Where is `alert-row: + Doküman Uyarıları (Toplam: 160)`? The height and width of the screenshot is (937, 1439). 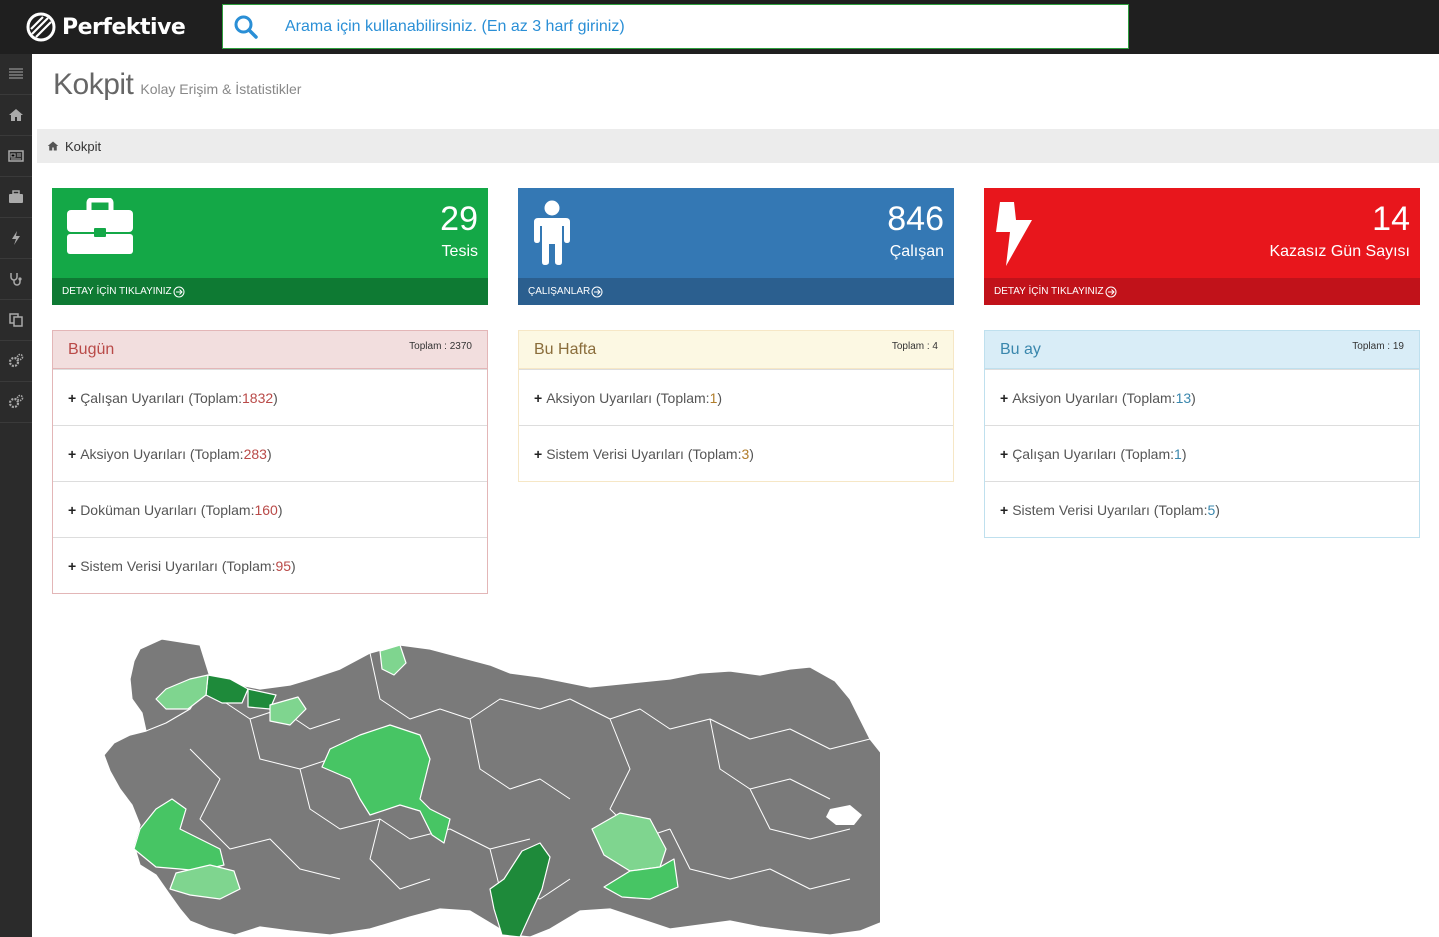
alert-row: + Doküman Uyarıları (Toplam: 160) is located at coordinates (270, 509).